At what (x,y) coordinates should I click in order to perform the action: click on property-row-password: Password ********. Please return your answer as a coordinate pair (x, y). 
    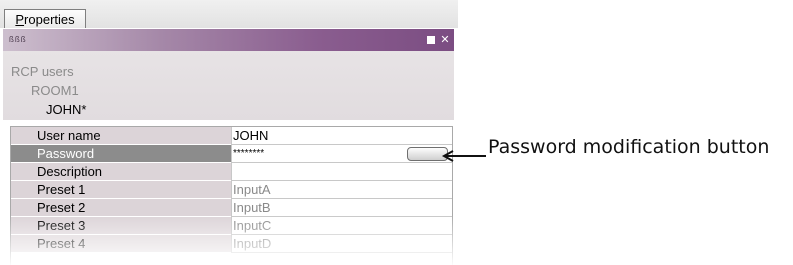
    Looking at the image, I should click on (231, 154).